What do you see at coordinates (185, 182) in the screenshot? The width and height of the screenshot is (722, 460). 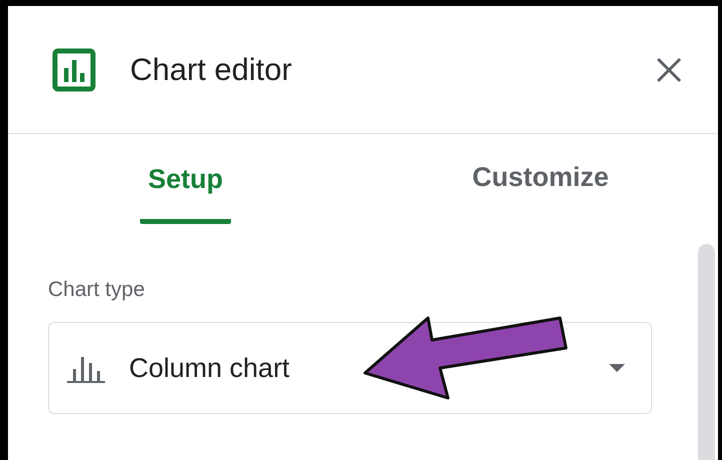 I see `tab: Setup` at bounding box center [185, 182].